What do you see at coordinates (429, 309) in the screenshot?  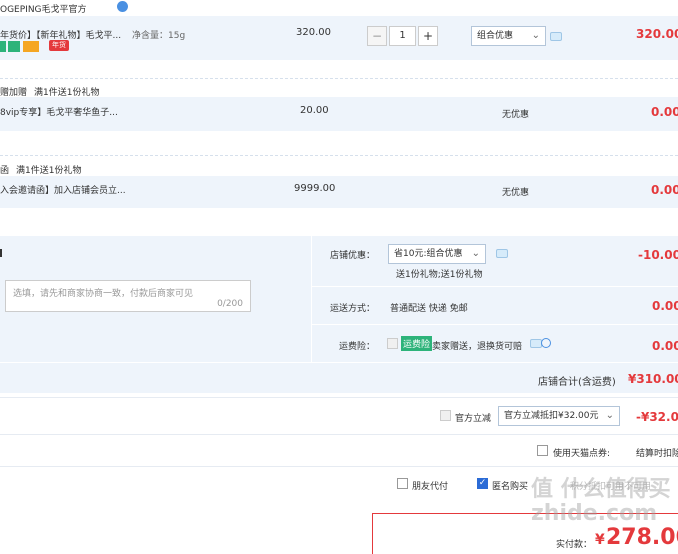 I see `shipping-value: 普通配送 快递 免邮` at bounding box center [429, 309].